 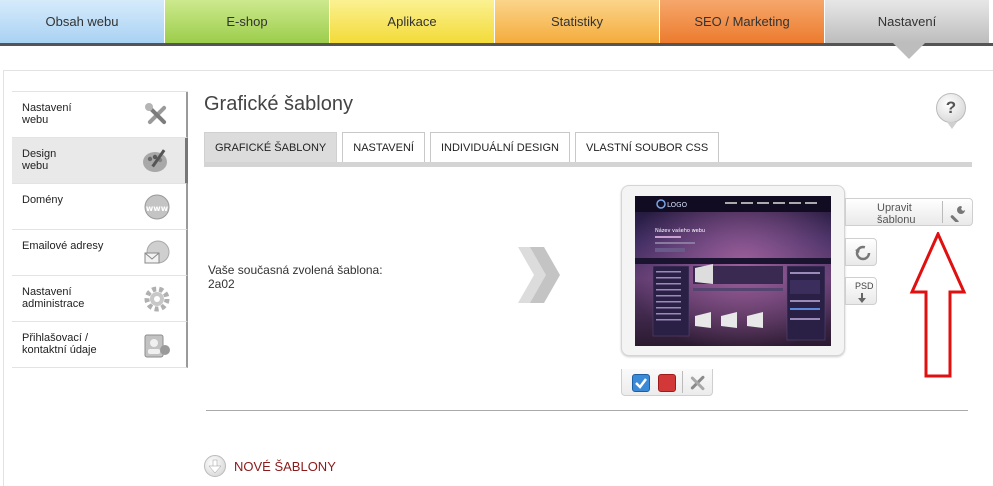 I want to click on contacts-icon, so click(x=157, y=346).